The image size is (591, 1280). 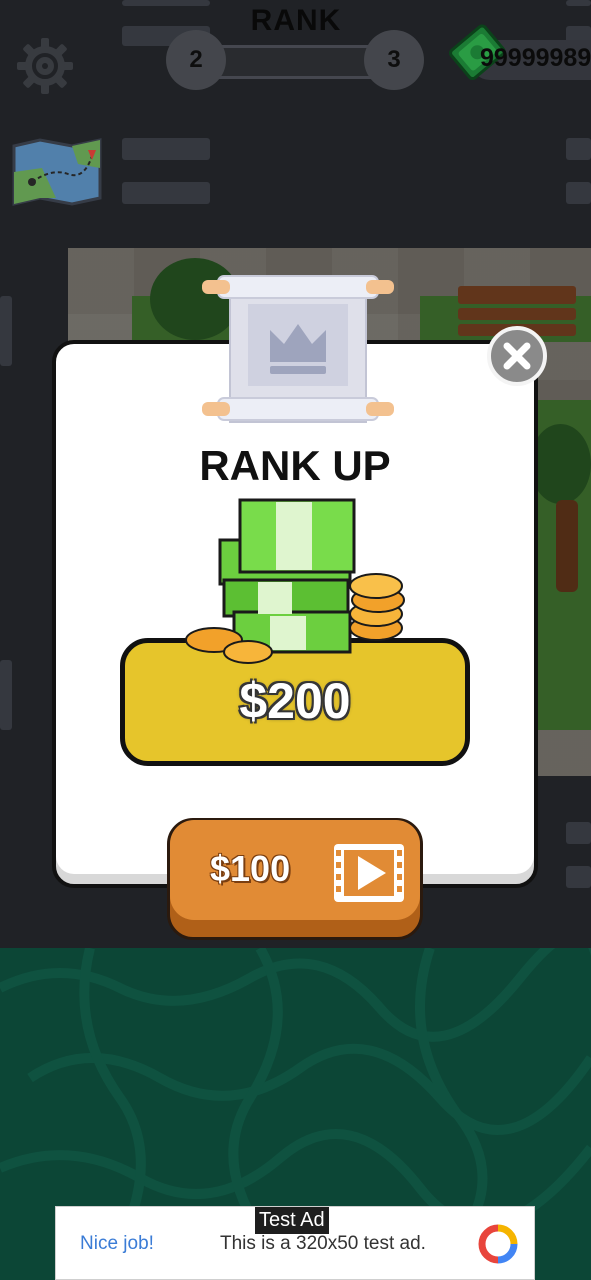 What do you see at coordinates (298, 349) in the screenshot?
I see `scroll-crown-icon` at bounding box center [298, 349].